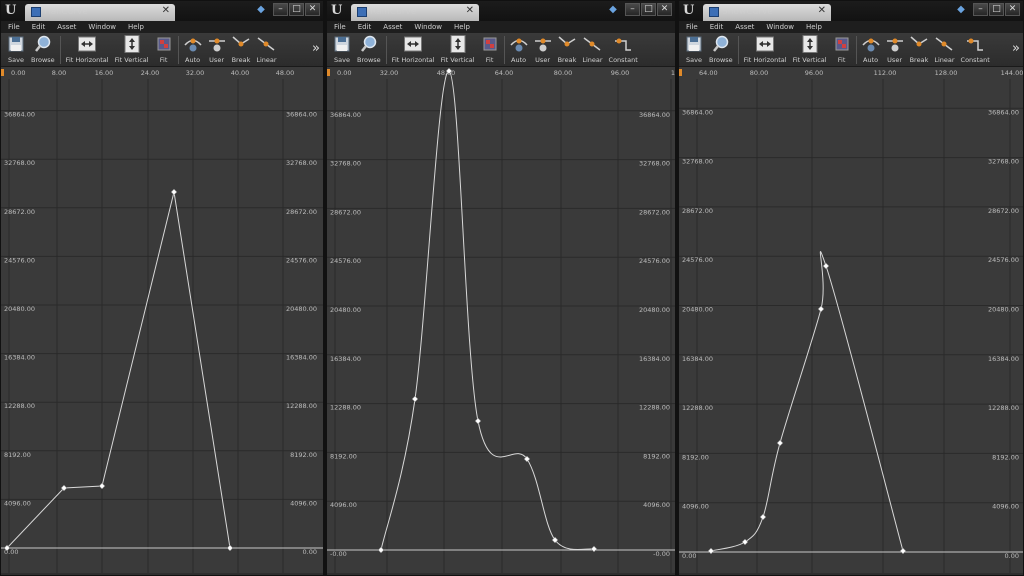 The width and height of the screenshot is (1024, 576). Describe the element at coordinates (814, 73) in the screenshot. I see `x-tick-label: 96.00` at that location.